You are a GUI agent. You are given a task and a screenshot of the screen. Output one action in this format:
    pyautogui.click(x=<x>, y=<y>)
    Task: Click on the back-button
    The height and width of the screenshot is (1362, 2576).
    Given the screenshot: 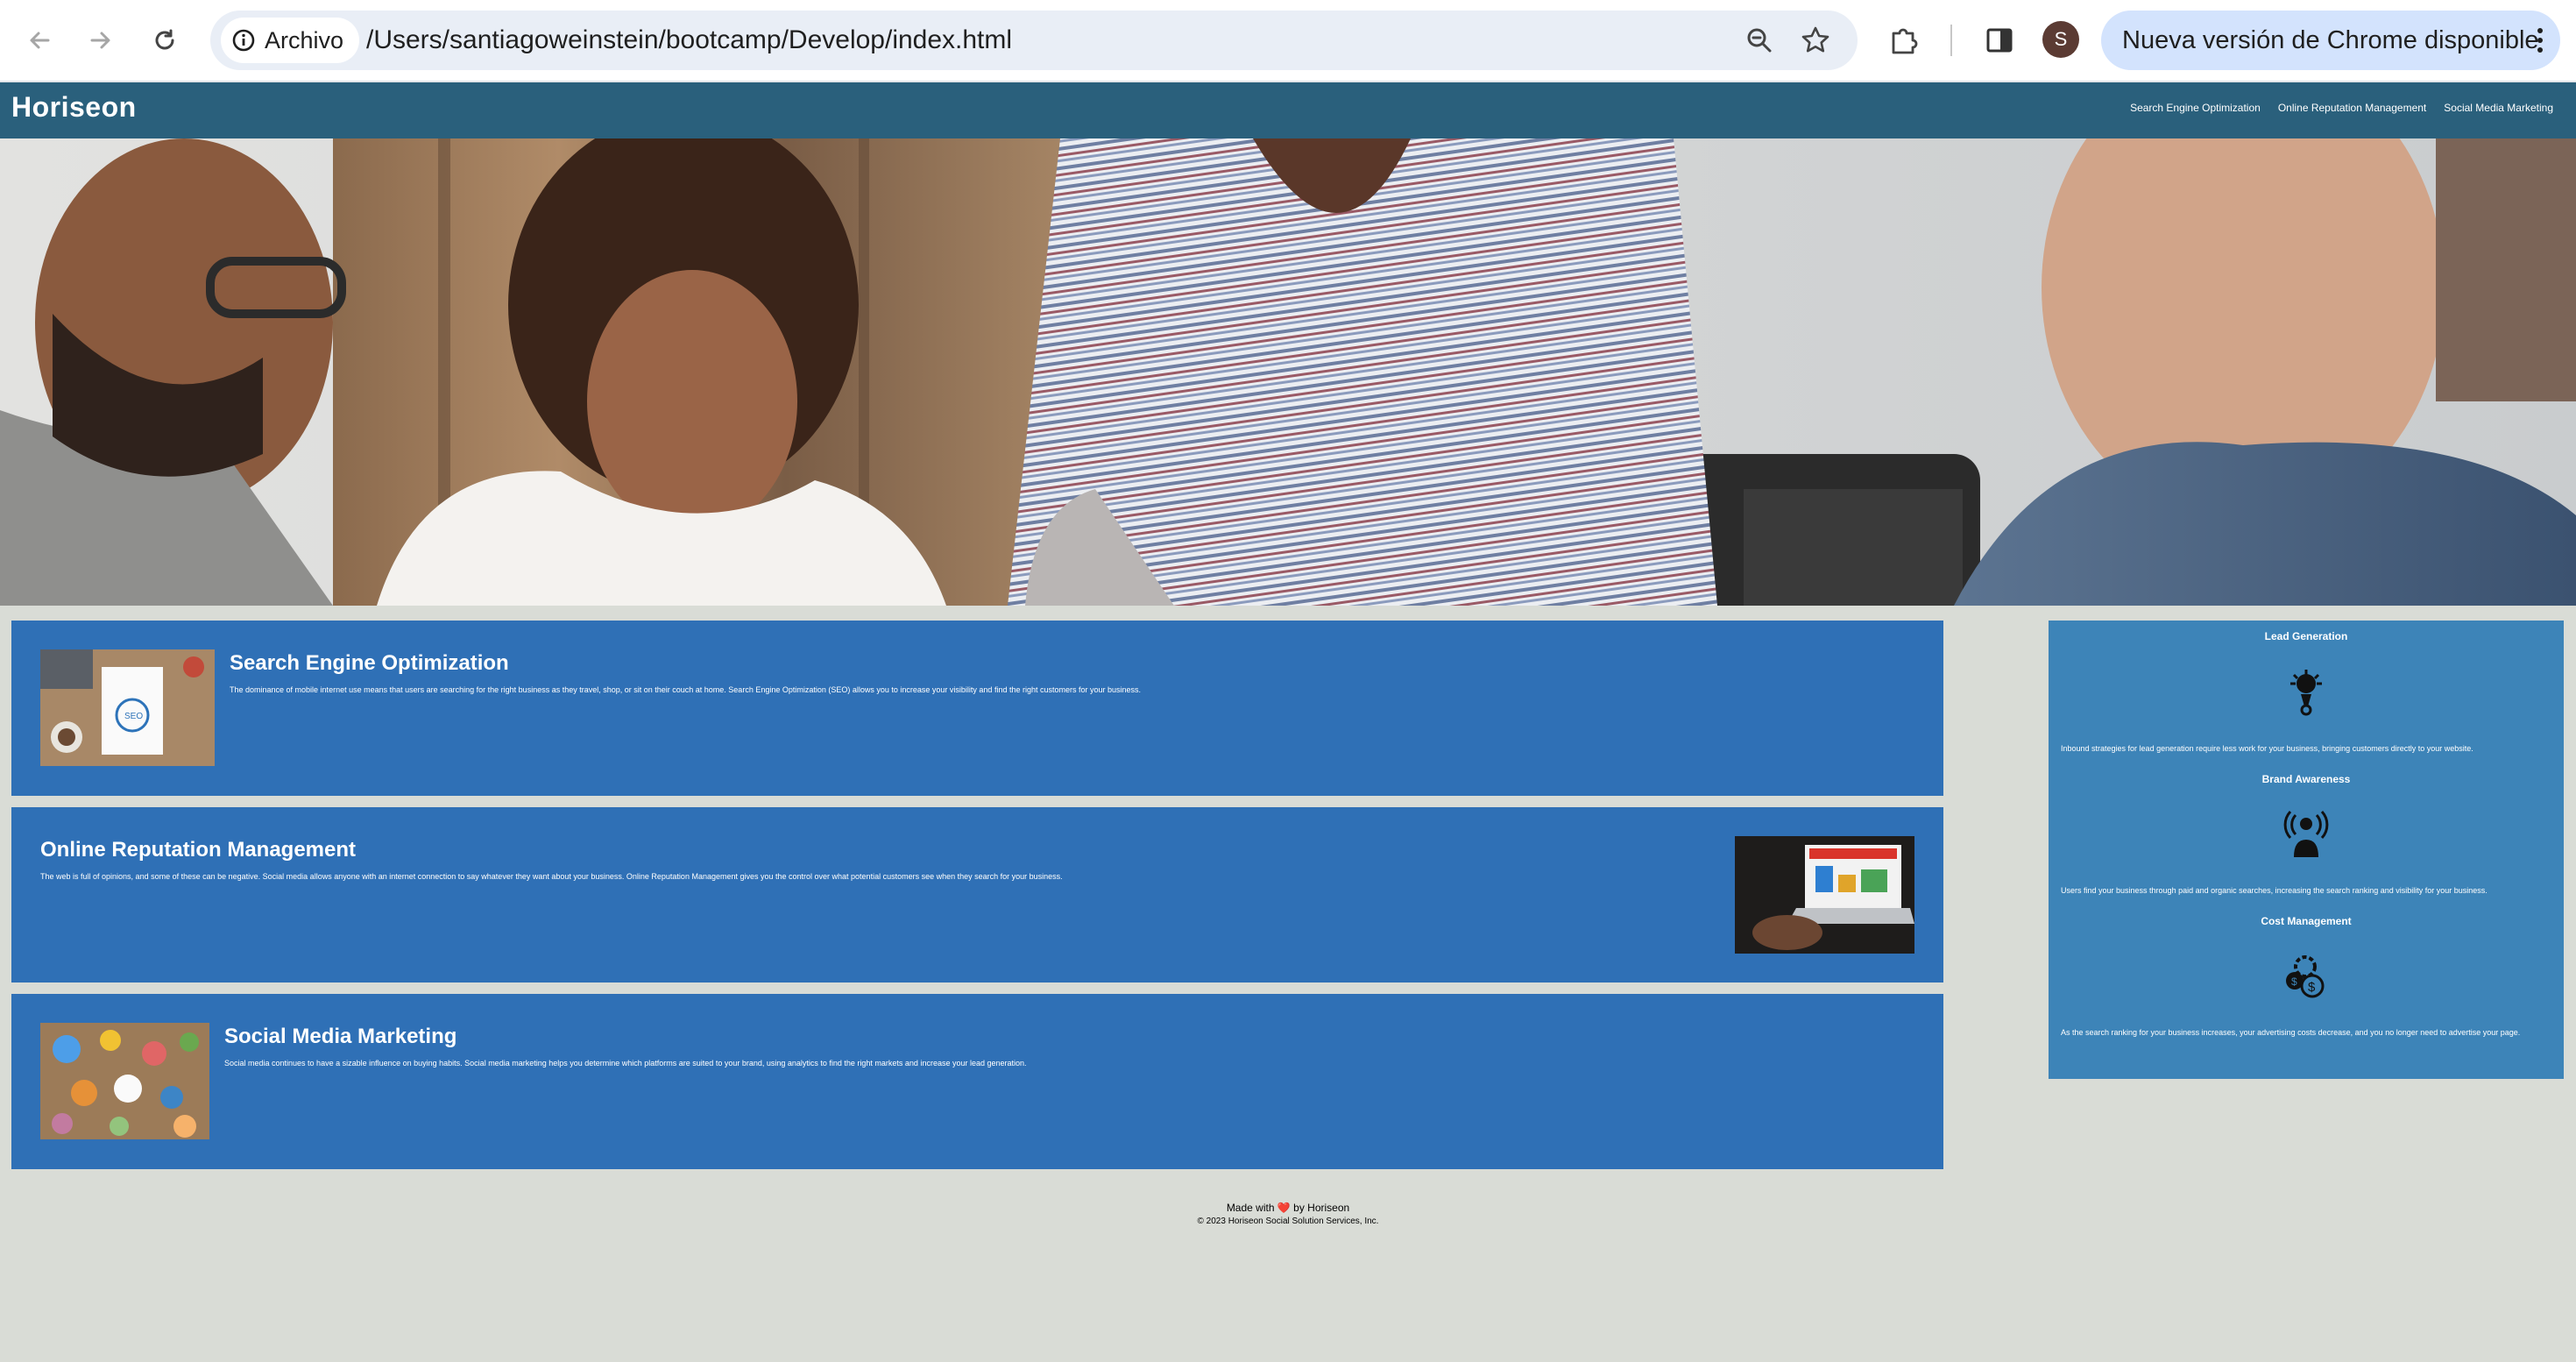 What is the action you would take?
    pyautogui.click(x=39, y=40)
    